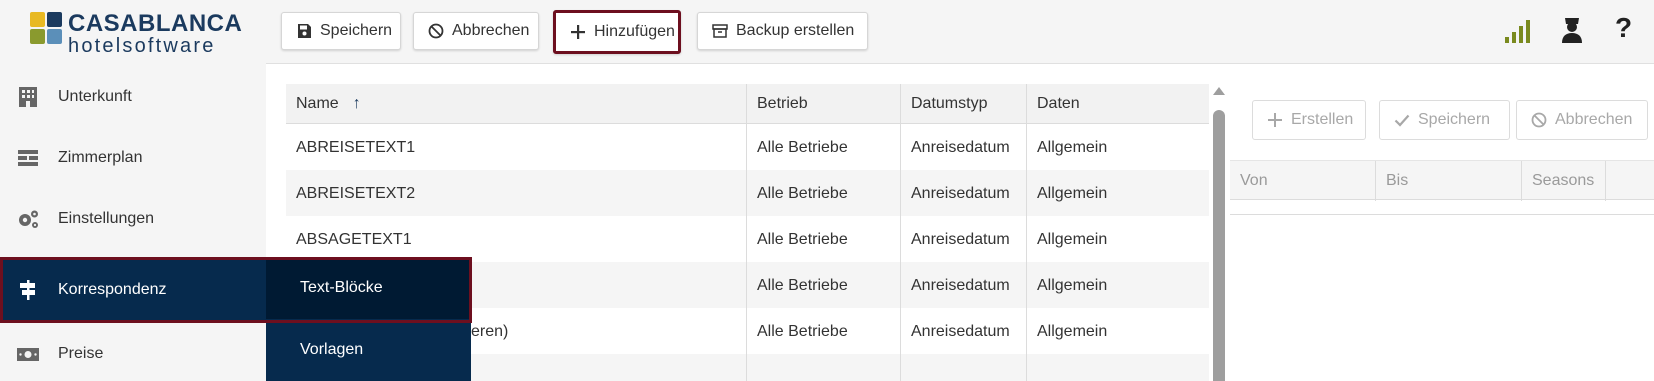 The image size is (1654, 381). I want to click on user-icon, so click(1572, 30).